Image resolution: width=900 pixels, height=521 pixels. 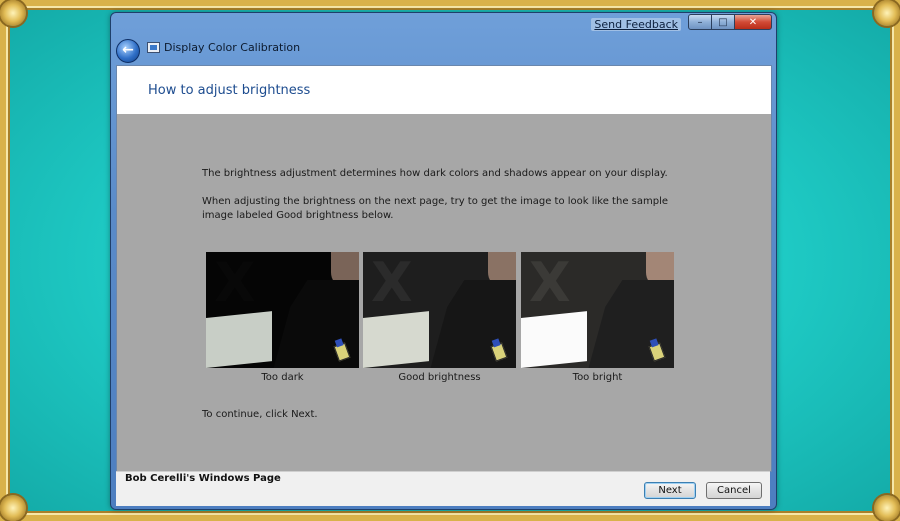 I want to click on display-calibration-icon, so click(x=153, y=47).